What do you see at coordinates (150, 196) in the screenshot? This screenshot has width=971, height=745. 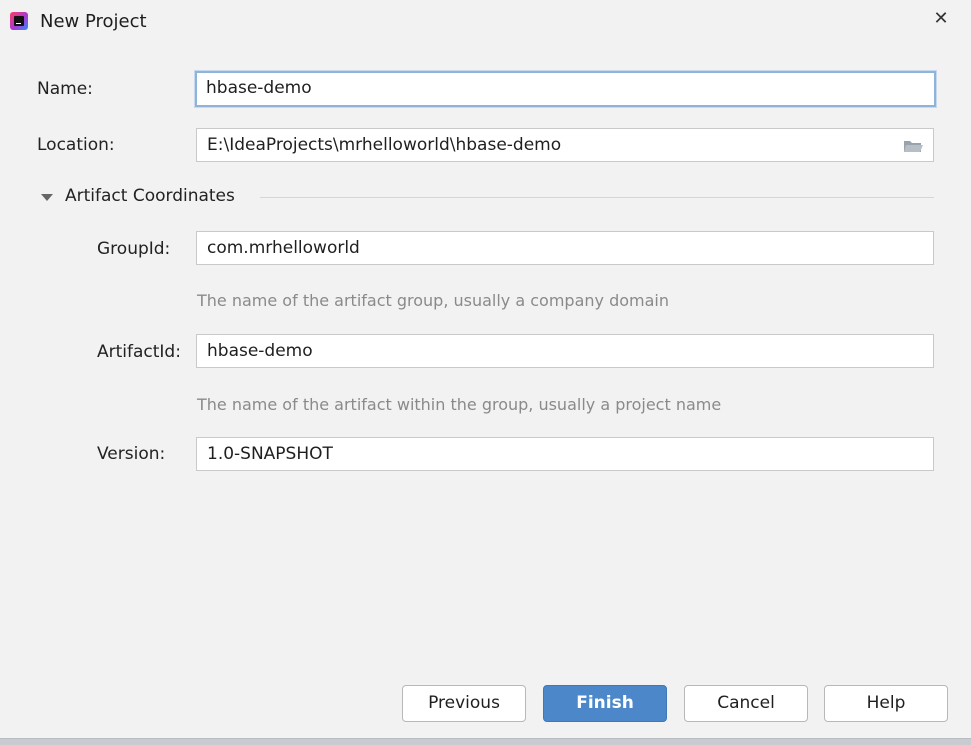 I see `artifact-coordinates-title: Artifact Coordinates` at bounding box center [150, 196].